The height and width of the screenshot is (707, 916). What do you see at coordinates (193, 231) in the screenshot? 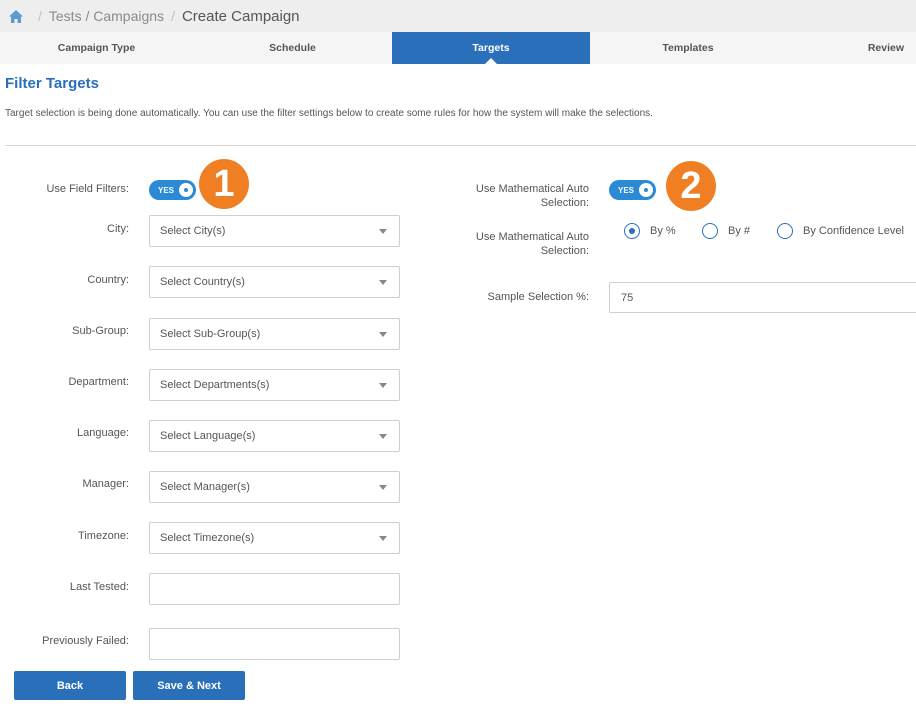
I see `city-select-text: Select City(s)` at bounding box center [193, 231].